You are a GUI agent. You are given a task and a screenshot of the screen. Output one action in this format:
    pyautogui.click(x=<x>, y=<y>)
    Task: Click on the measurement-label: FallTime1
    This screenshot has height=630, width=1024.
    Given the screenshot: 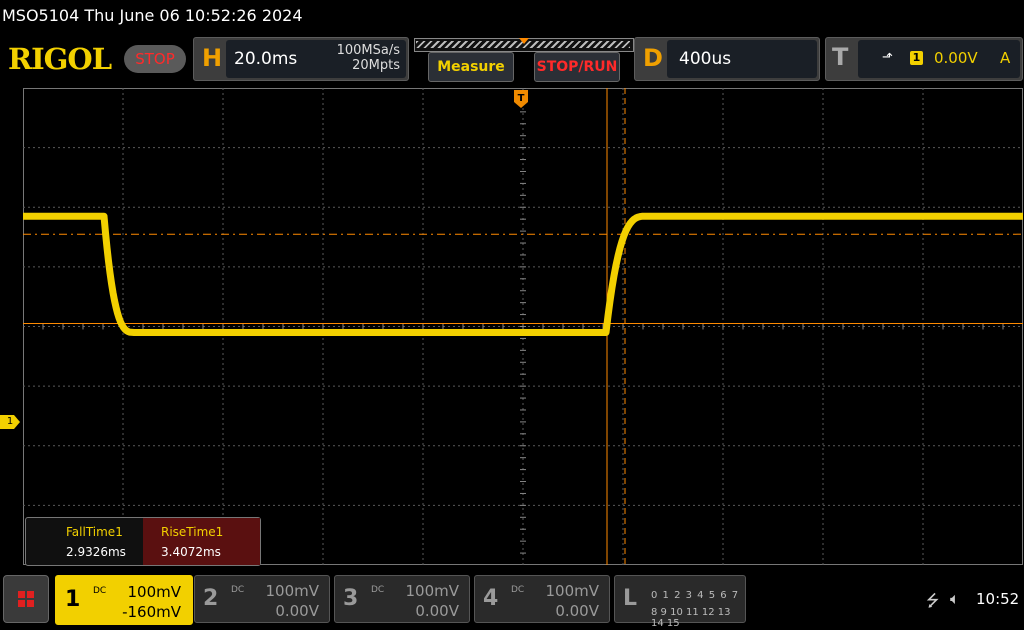 What is the action you would take?
    pyautogui.click(x=94, y=532)
    